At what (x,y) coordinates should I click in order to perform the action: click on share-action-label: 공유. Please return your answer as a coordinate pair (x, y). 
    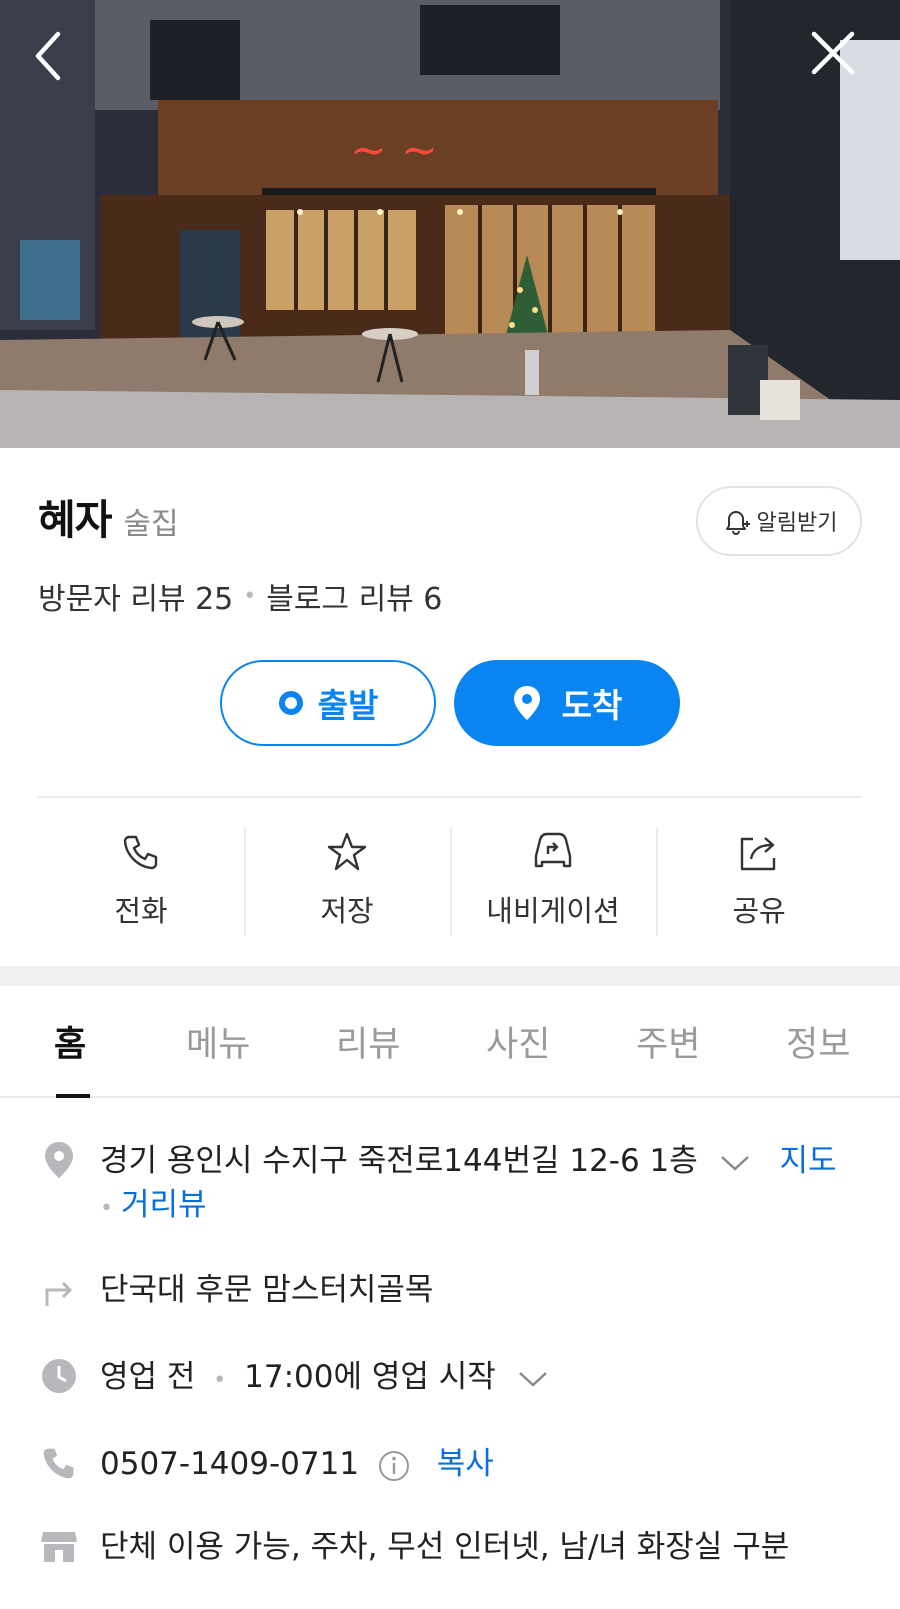
    Looking at the image, I should click on (759, 911).